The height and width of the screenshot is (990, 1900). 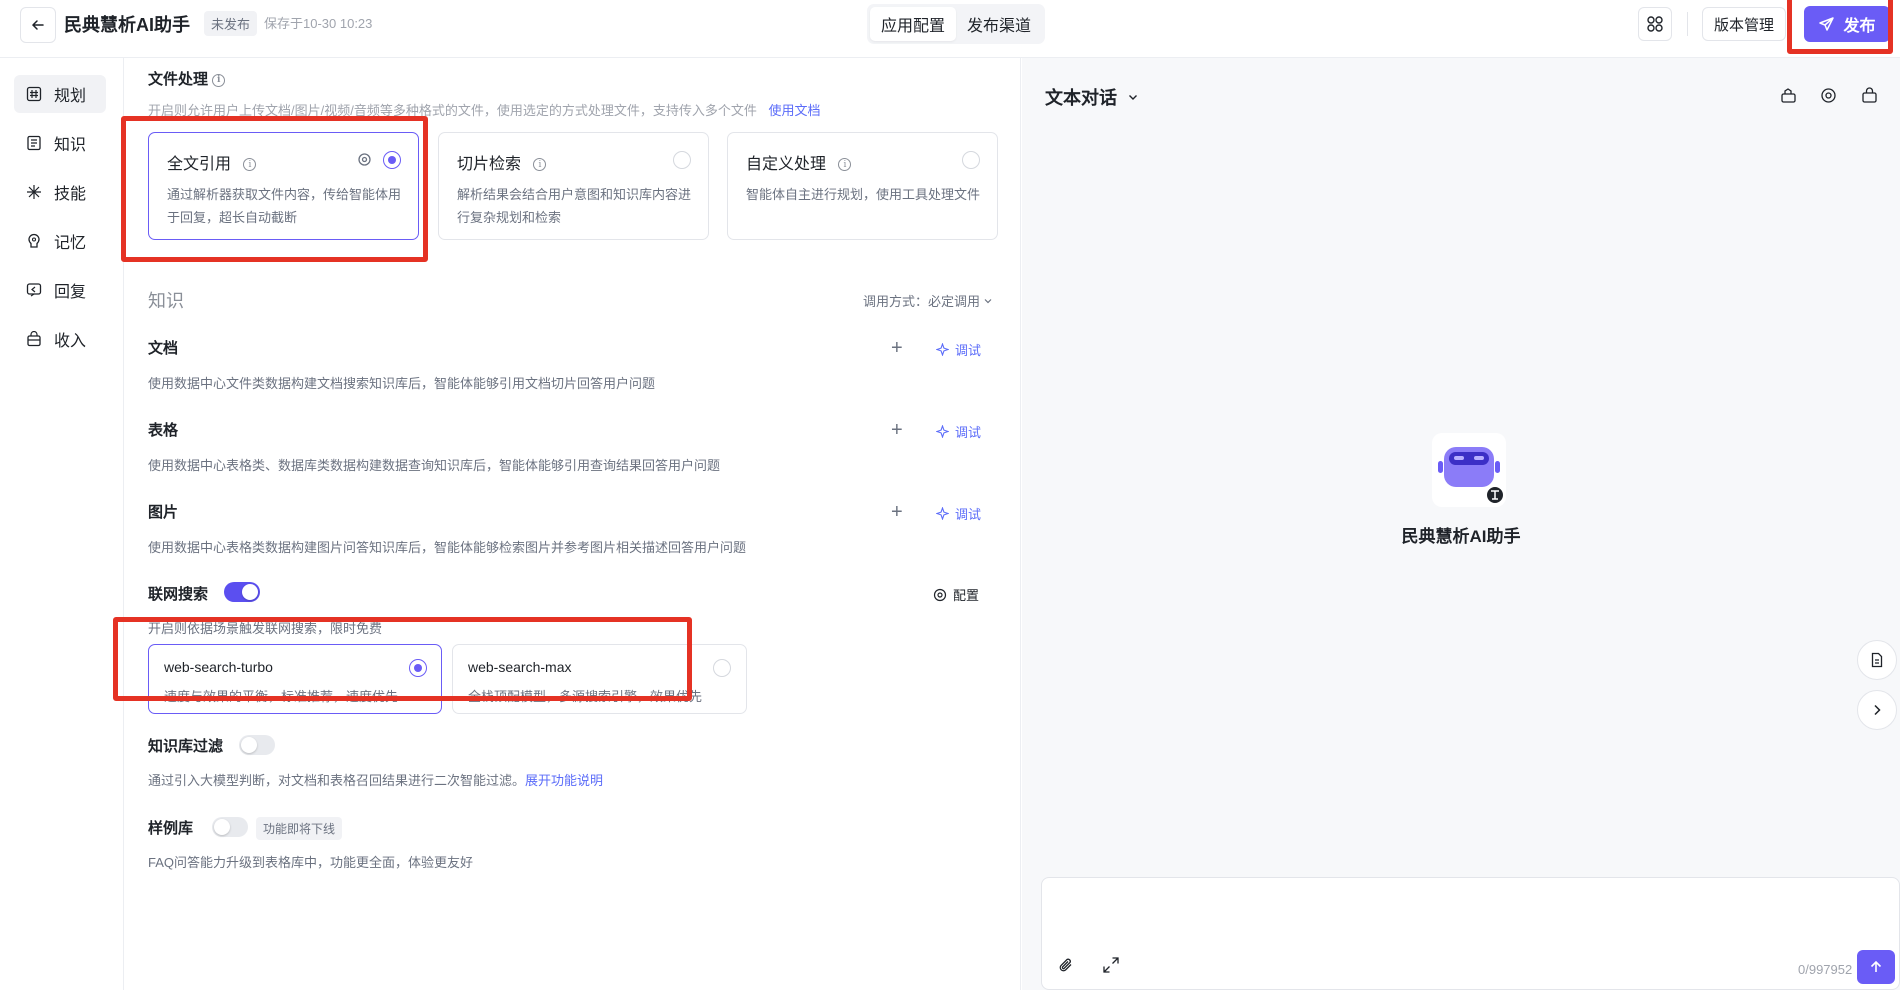 What do you see at coordinates (257, 745) in the screenshot?
I see `kb-filter-toggle` at bounding box center [257, 745].